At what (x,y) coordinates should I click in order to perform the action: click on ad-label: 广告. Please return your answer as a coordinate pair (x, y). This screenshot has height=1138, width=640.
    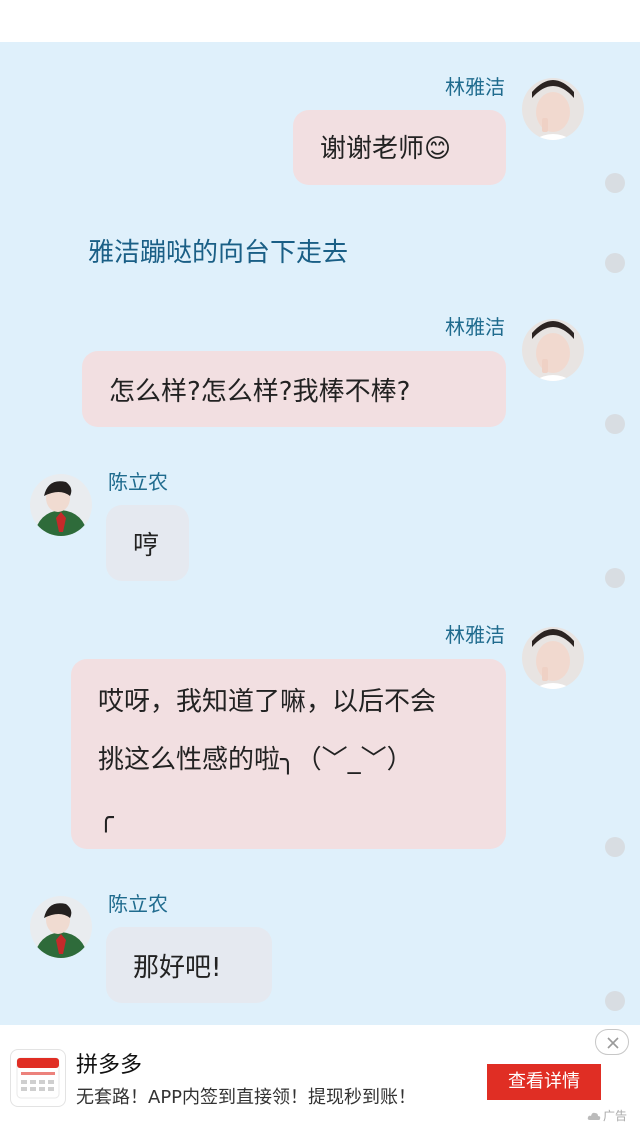
    Looking at the image, I should click on (607, 1115).